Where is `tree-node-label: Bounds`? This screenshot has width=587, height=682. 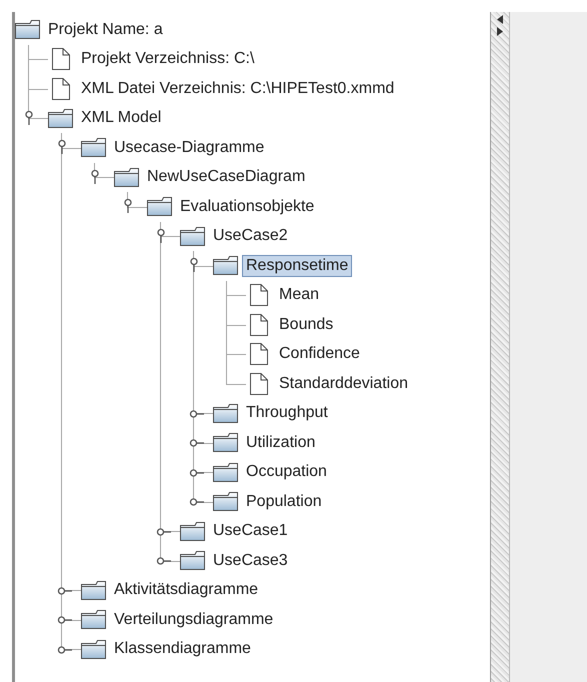
tree-node-label: Bounds is located at coordinates (306, 325).